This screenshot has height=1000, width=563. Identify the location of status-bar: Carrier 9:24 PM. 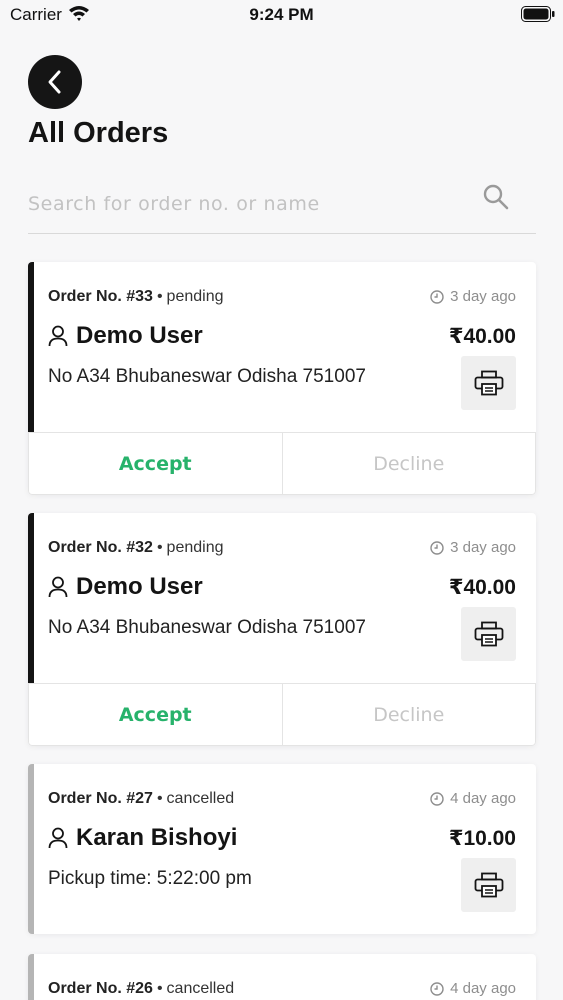
(281, 15).